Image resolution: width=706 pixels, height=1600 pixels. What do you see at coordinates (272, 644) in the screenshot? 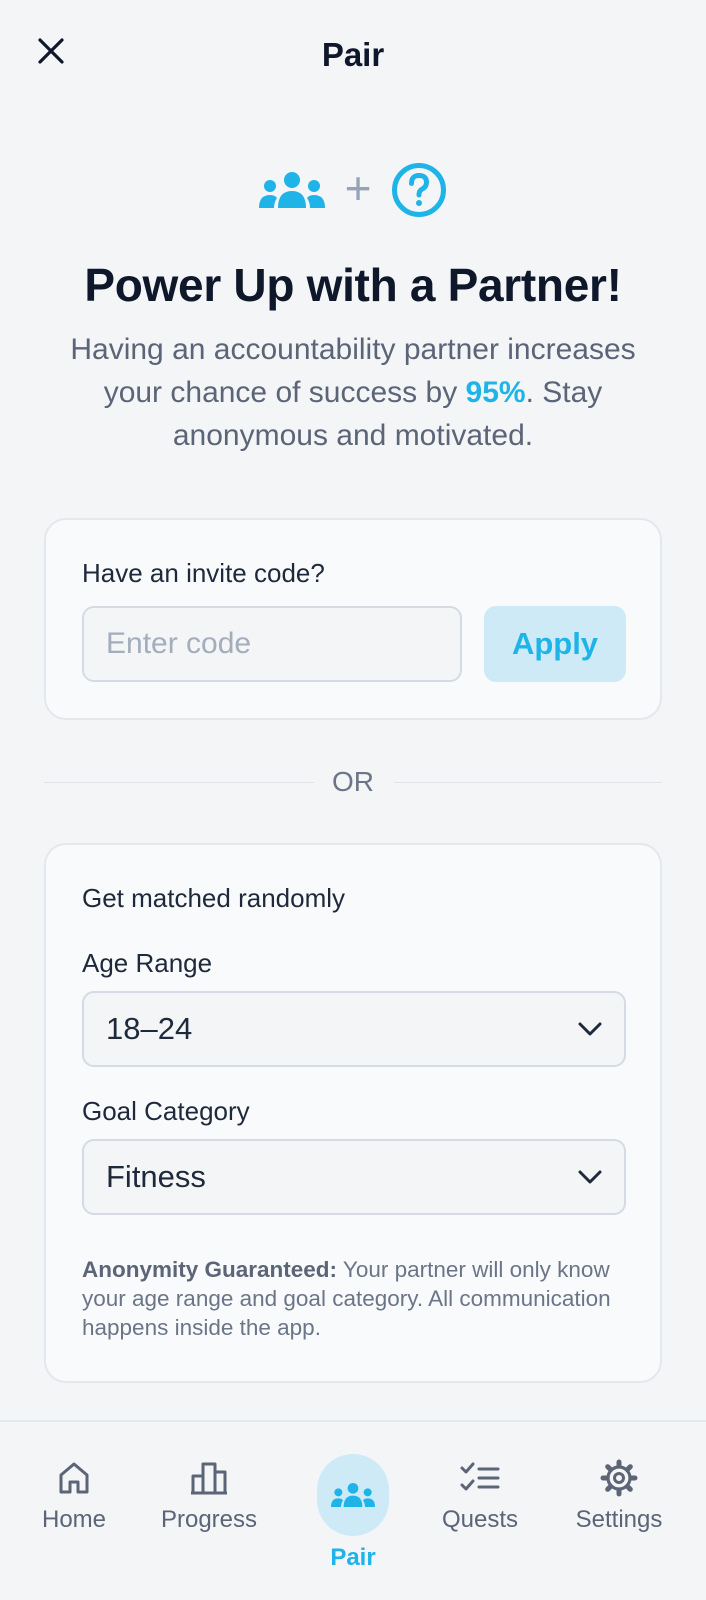
I see `invite-code-input` at bounding box center [272, 644].